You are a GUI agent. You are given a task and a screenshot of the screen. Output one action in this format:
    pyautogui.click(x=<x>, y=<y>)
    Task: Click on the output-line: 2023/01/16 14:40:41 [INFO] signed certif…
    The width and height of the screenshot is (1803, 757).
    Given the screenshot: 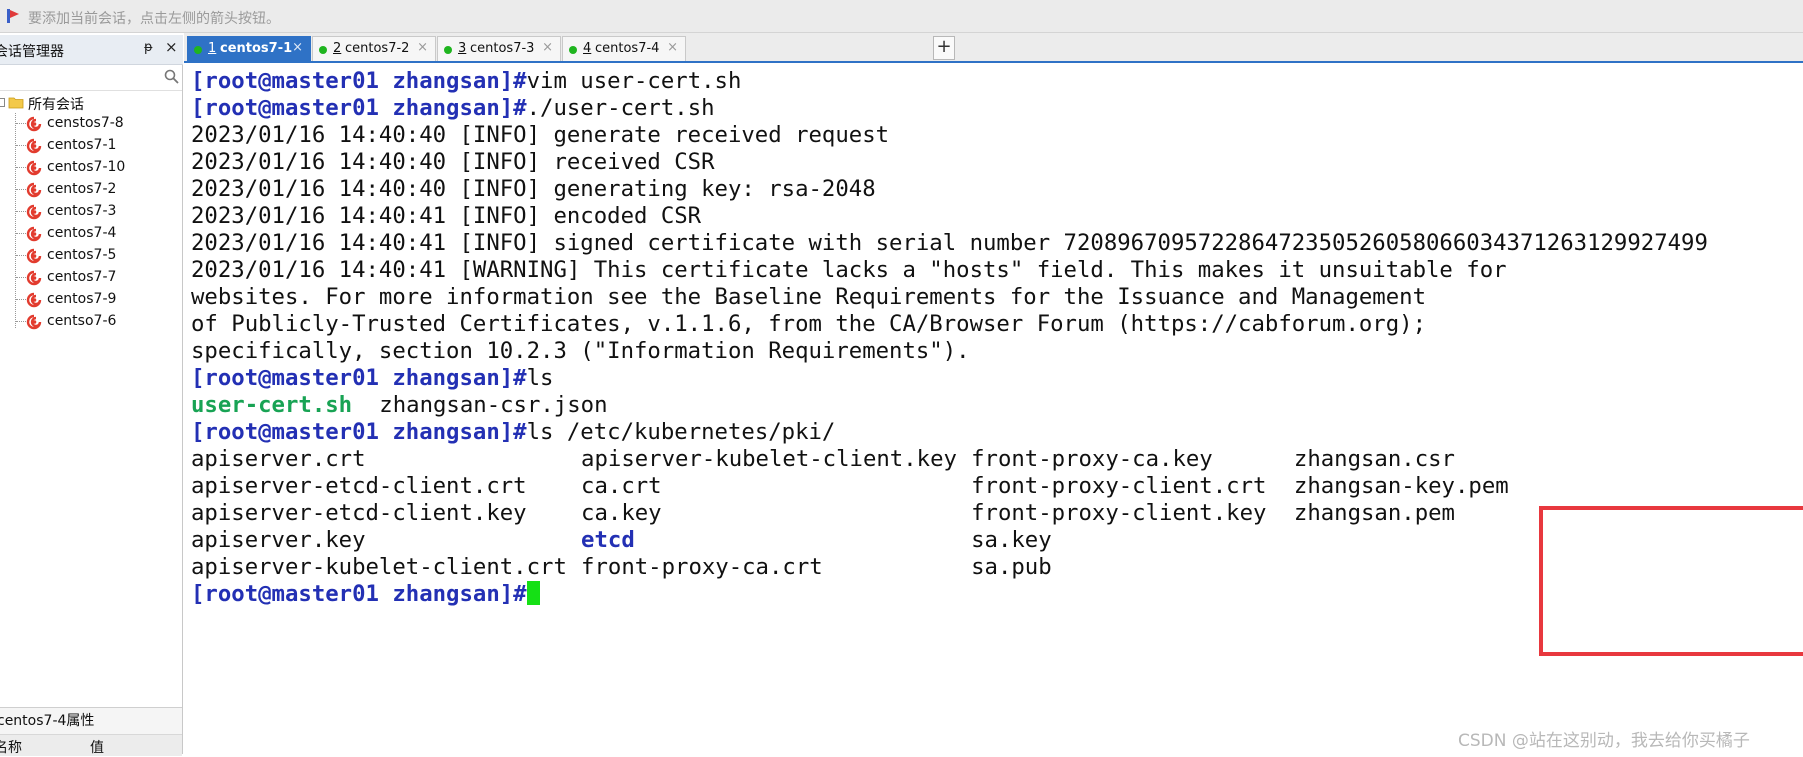 What is the action you would take?
    pyautogui.click(x=949, y=243)
    